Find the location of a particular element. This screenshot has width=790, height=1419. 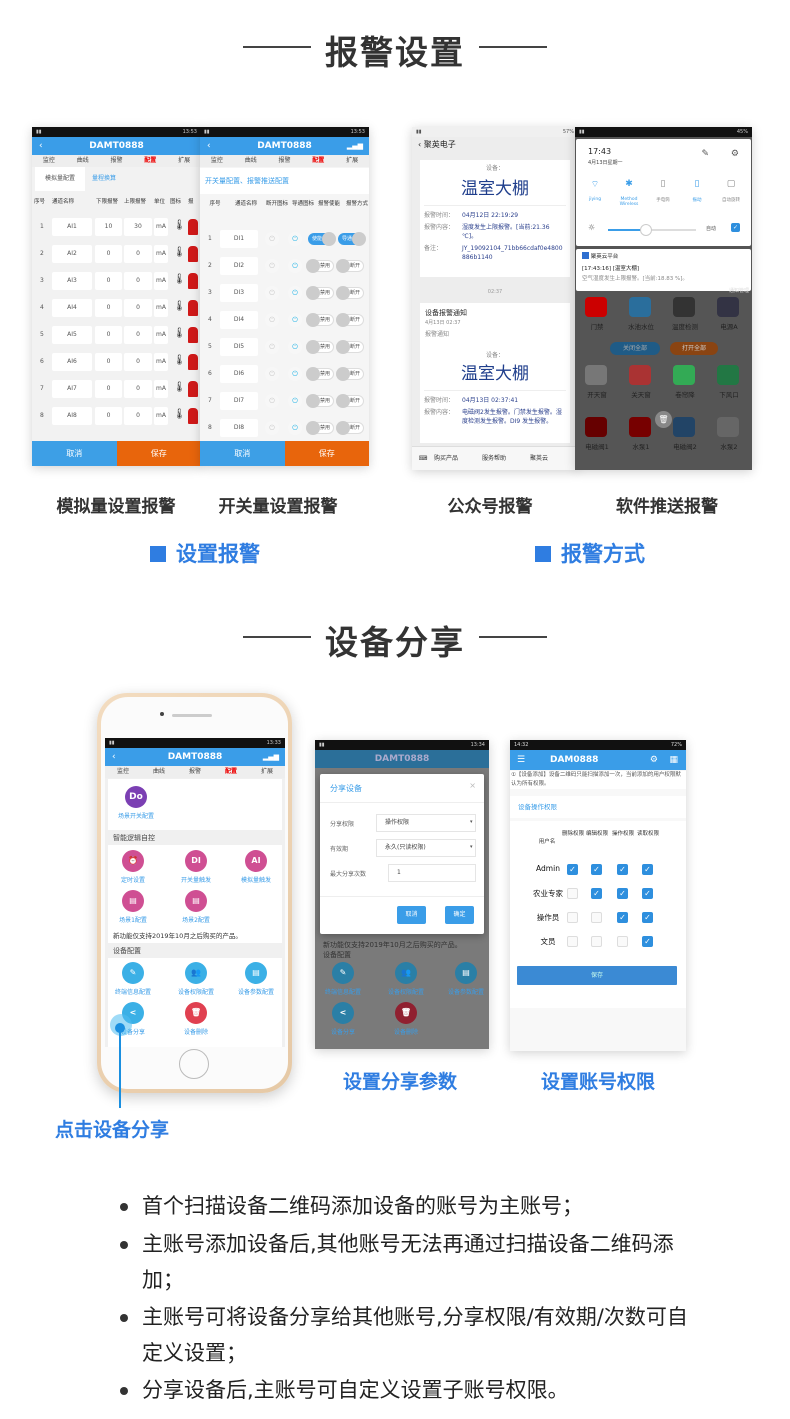

keyboard-icon: ⌨ is located at coordinates (423, 458).